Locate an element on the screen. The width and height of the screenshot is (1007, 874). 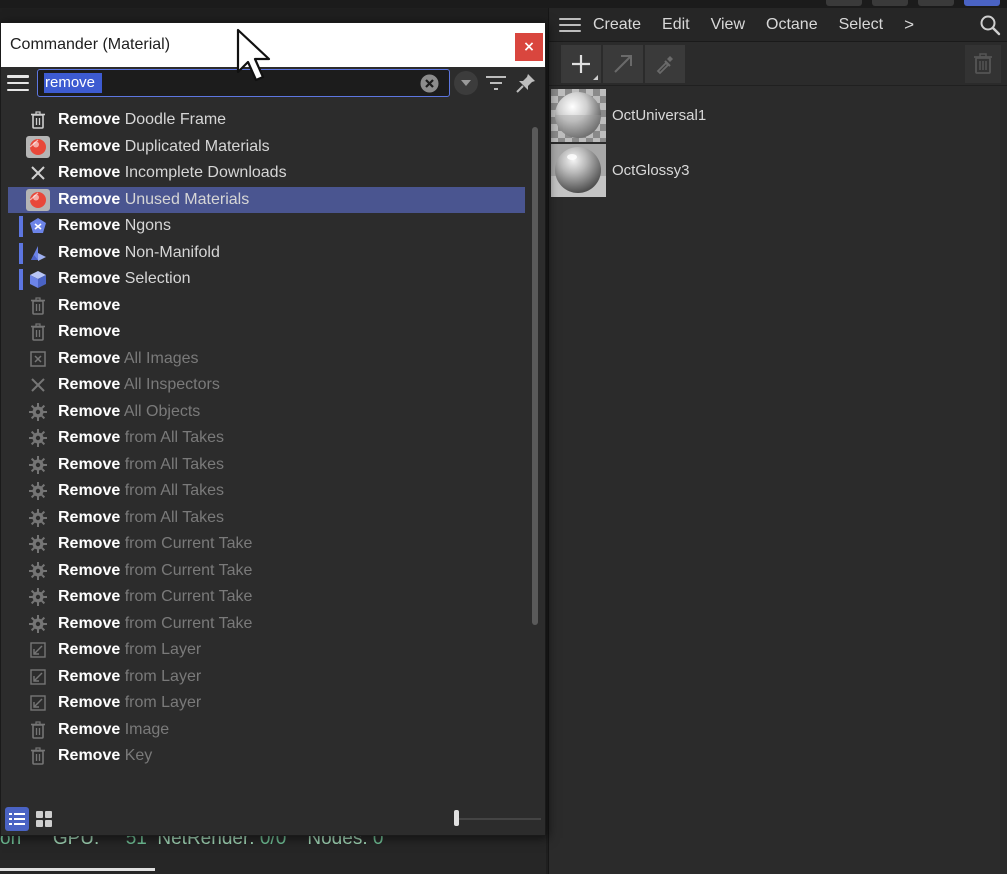
result-item: Remove Image is located at coordinates (266, 730).